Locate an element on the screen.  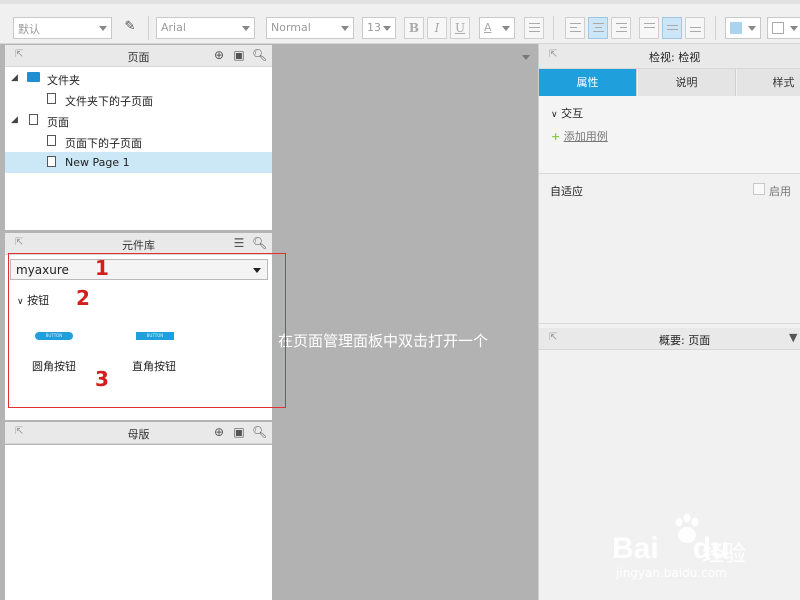
library-panel-header: ⇱ 元件库 ☰ 🔍︎ is located at coordinates (138, 244).